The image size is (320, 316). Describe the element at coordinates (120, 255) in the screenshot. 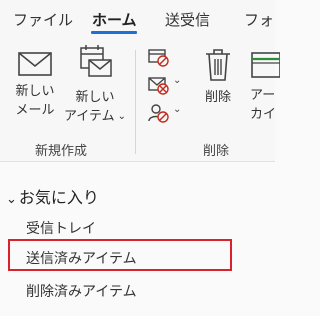

I see `highlight-box` at that location.